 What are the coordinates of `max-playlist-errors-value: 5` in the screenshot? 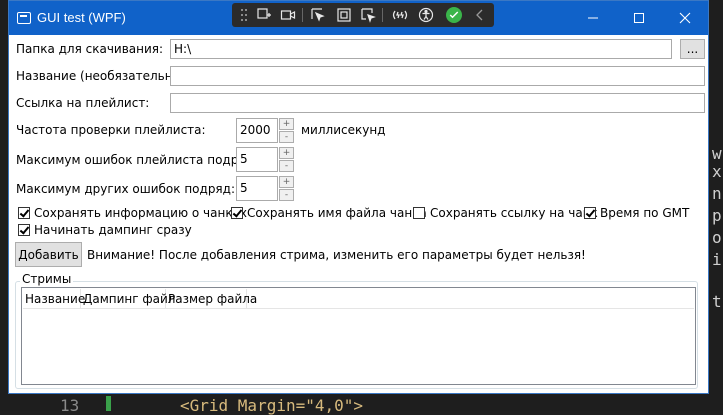 It's located at (257, 159).